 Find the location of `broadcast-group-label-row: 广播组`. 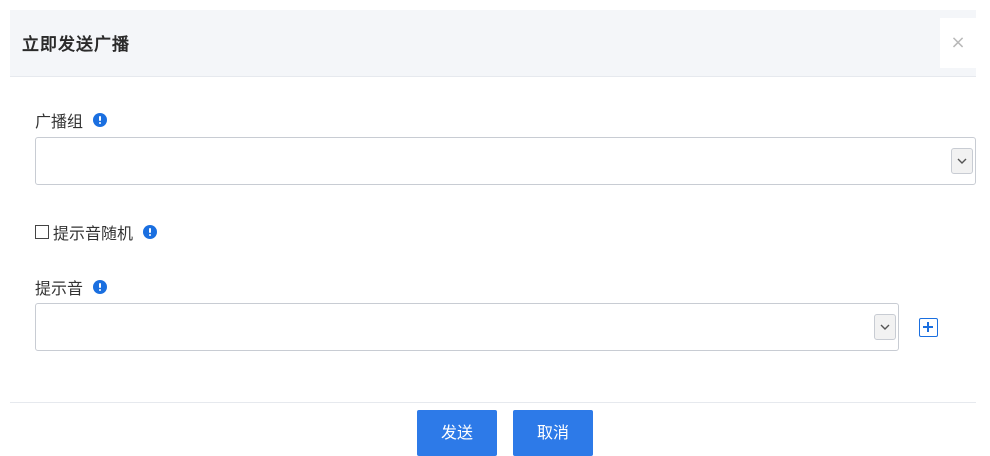

broadcast-group-label-row: 广播组 is located at coordinates (71, 120).